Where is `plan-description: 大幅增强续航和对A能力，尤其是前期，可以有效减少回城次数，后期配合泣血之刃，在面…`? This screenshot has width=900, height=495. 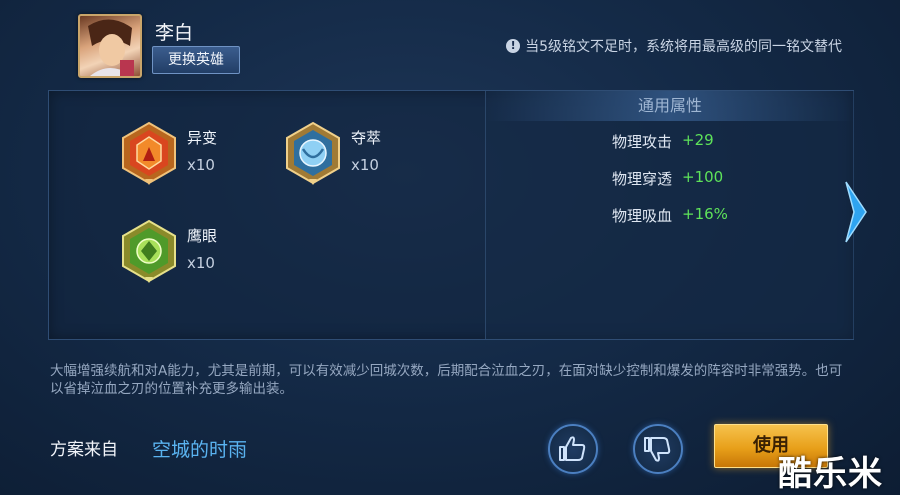
plan-description: 大幅增强续航和对A能力，尤其是前期，可以有效减少回城次数，后期配合泣血之刃，在面… is located at coordinates (446, 380).